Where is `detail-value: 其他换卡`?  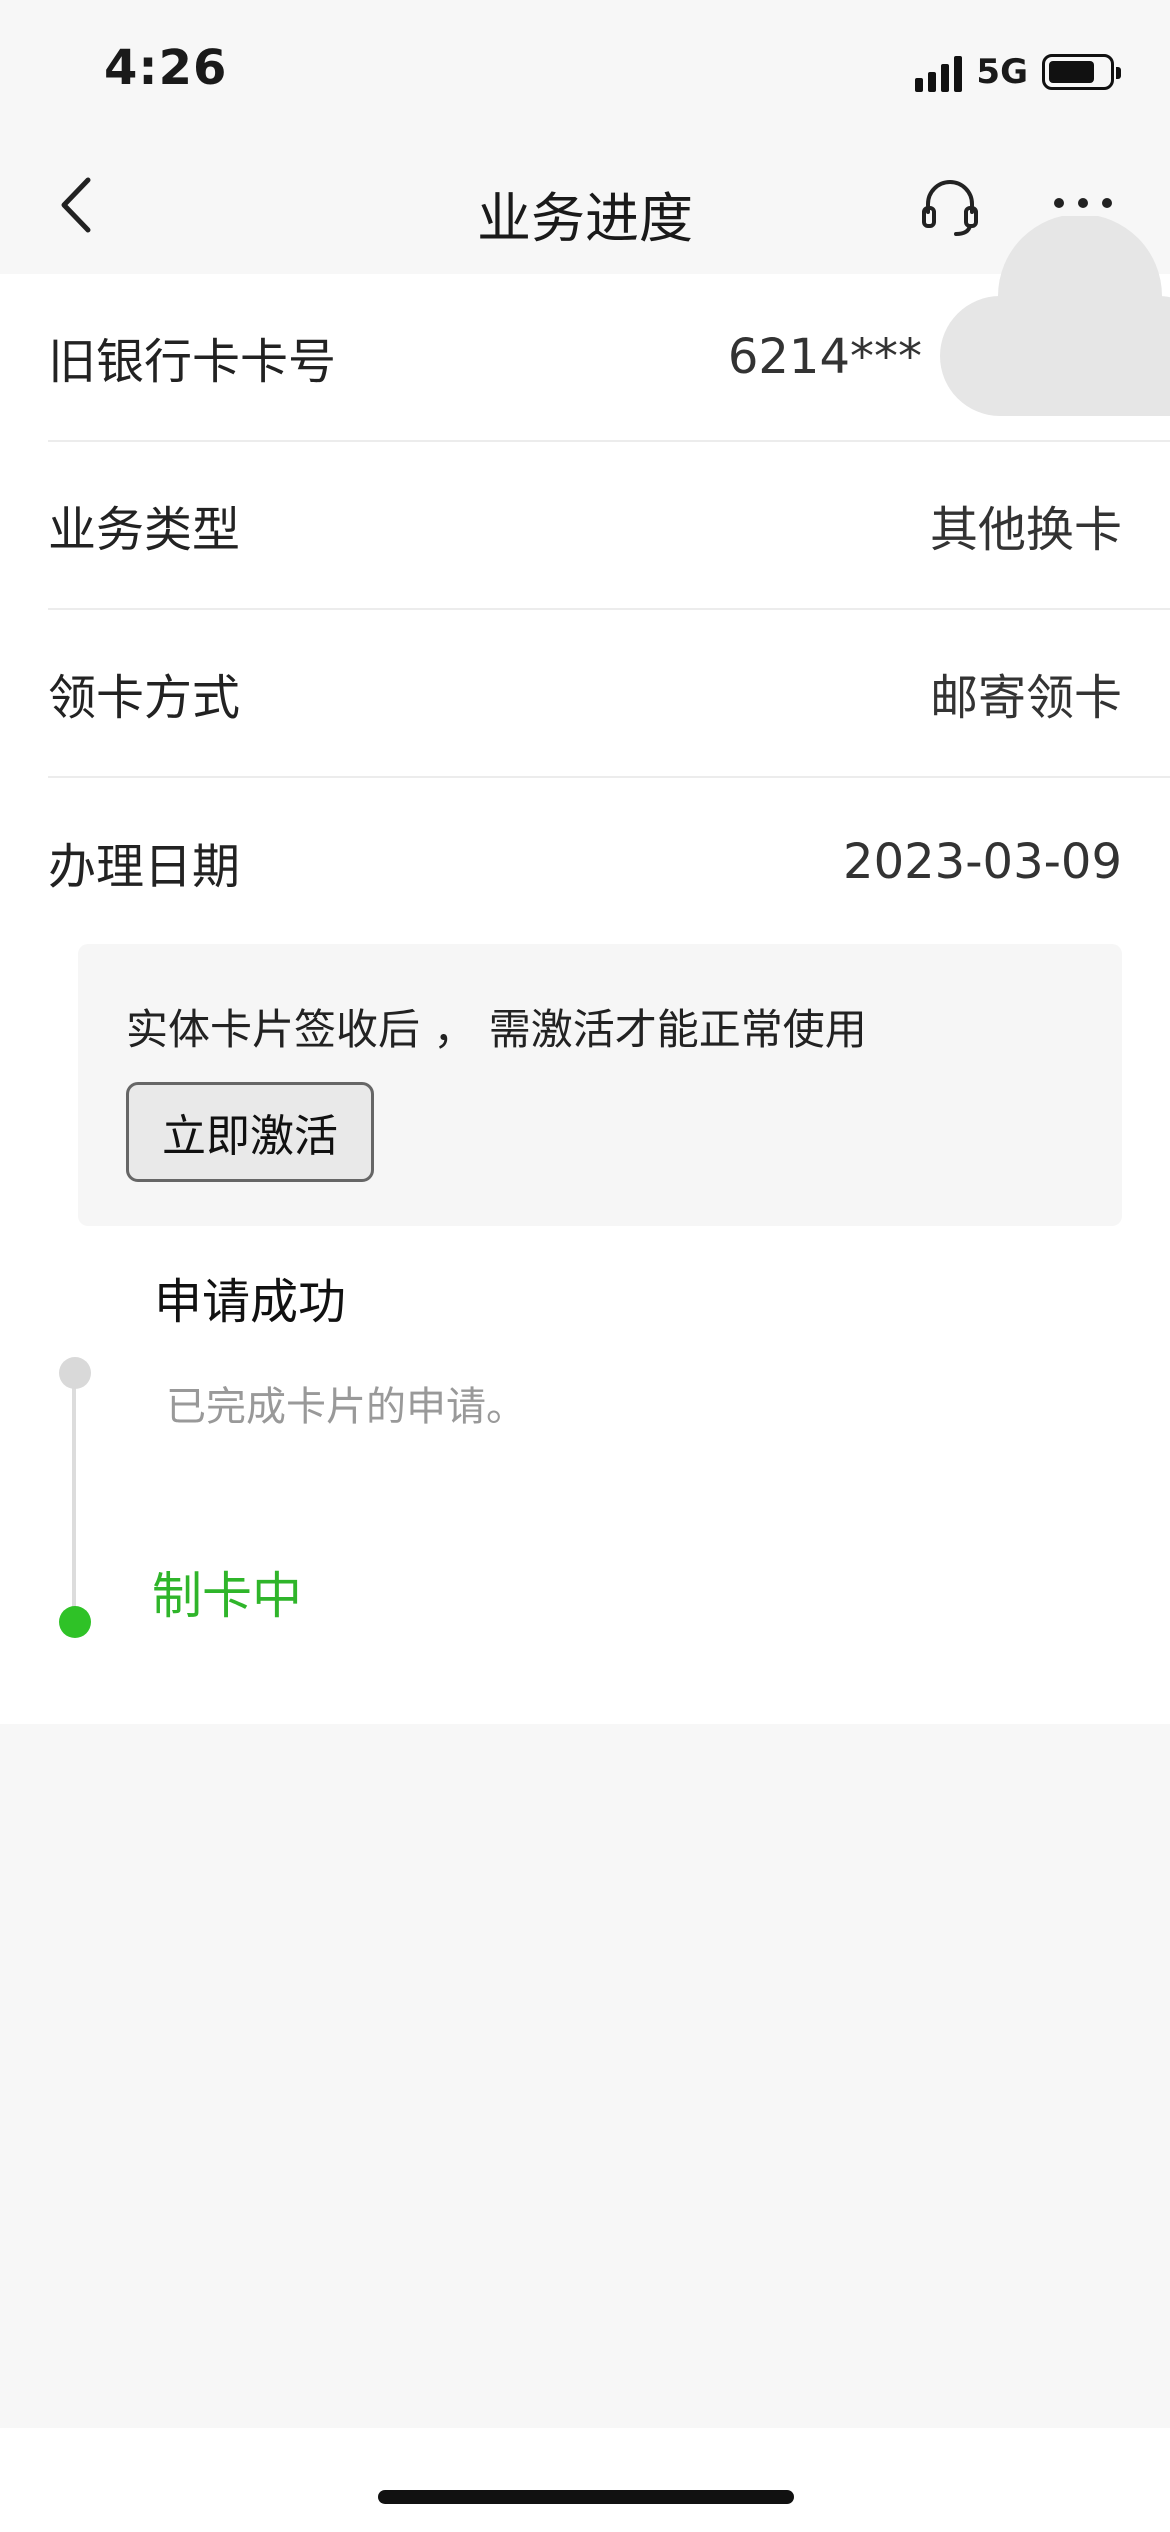 detail-value: 其他换卡 is located at coordinates (1025, 530).